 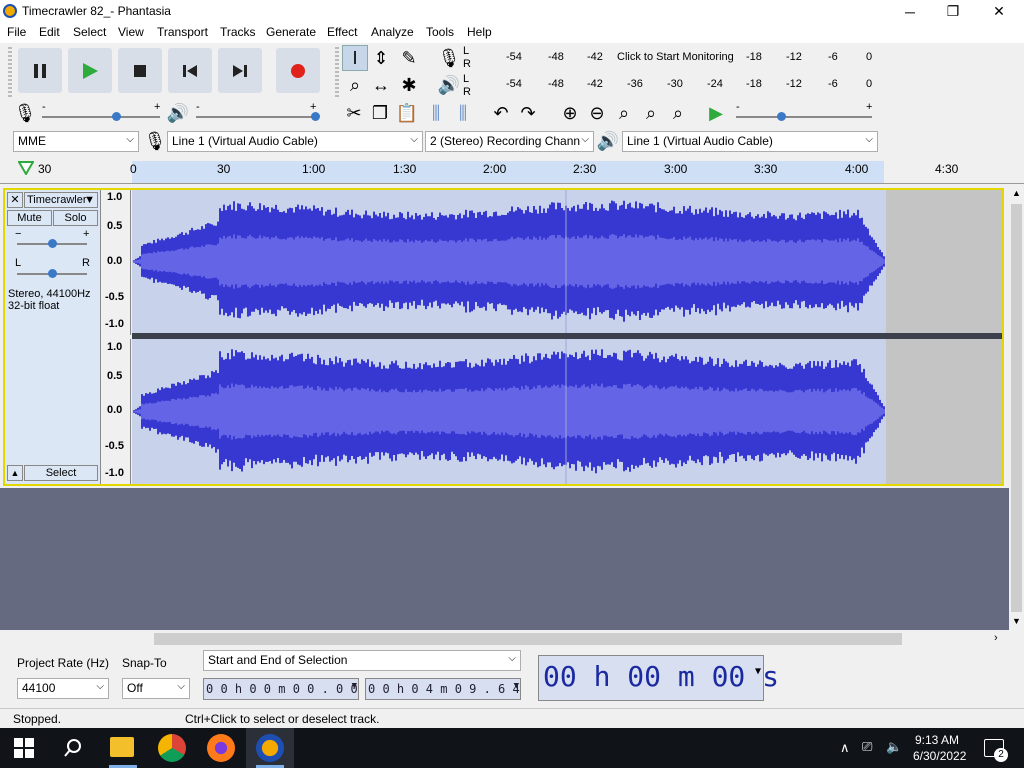 What do you see at coordinates (49, 32) in the screenshot?
I see `menu-edit: Edit` at bounding box center [49, 32].